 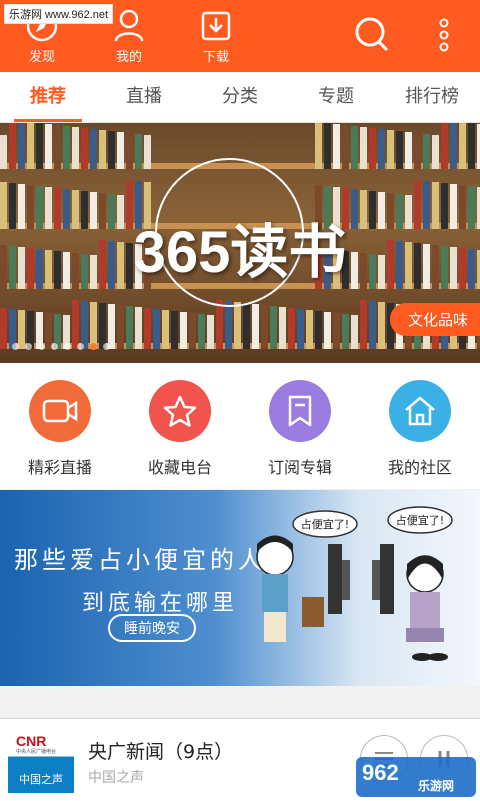 What do you see at coordinates (116, 778) in the screenshot?
I see `player-subtitle: 中国之声` at bounding box center [116, 778].